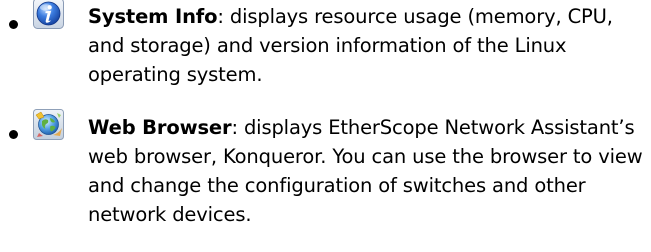 This screenshot has width=651, height=252. Describe the element at coordinates (48, 124) in the screenshot. I see `globe-icon` at that location.